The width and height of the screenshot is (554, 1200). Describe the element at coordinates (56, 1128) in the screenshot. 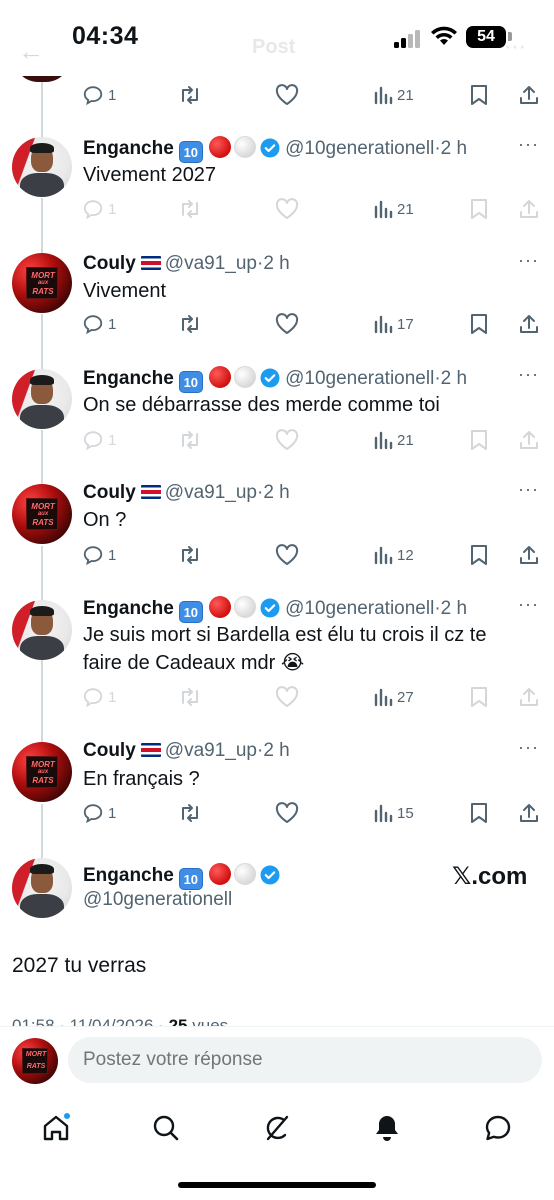

I see `nav-home` at that location.